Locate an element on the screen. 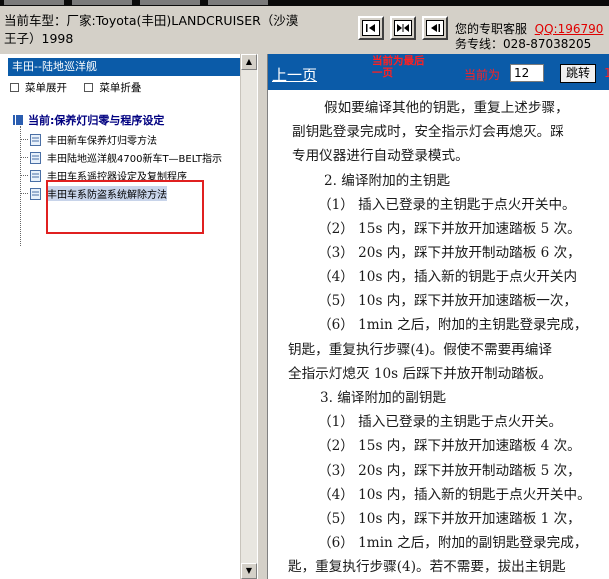 The height and width of the screenshot is (579, 609). doc-line: （5） 10s 内，踩下并放开加速踏板 1 次， is located at coordinates (449, 519).